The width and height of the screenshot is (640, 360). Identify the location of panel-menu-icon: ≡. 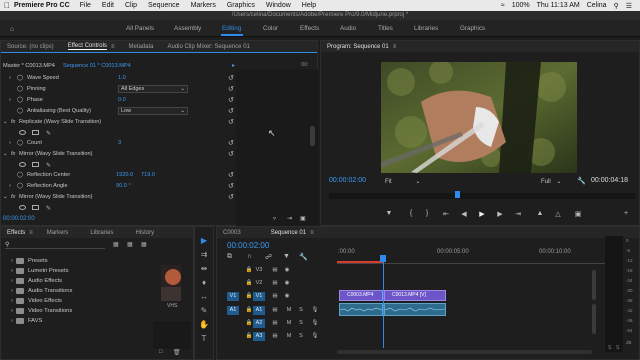
(312, 233).